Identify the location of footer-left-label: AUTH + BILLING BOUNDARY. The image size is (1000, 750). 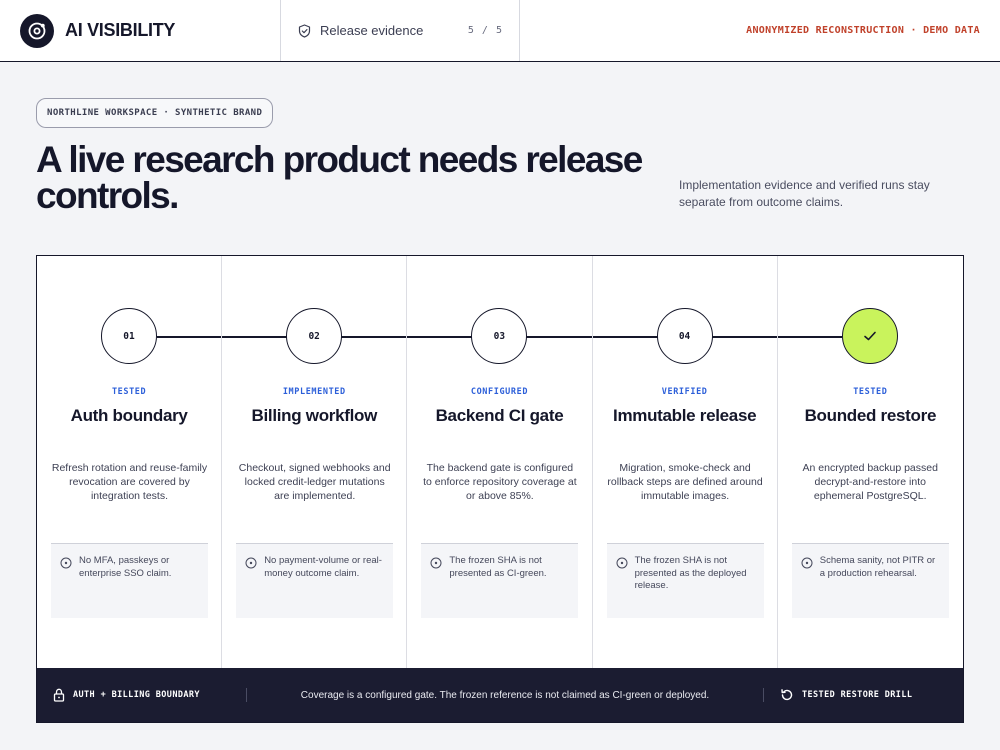
(136, 695).